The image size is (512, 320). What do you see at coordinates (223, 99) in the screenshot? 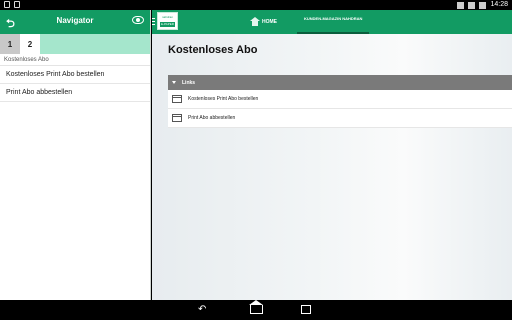
I see `link-label: Kostenloses Print Abo bestellen` at bounding box center [223, 99].